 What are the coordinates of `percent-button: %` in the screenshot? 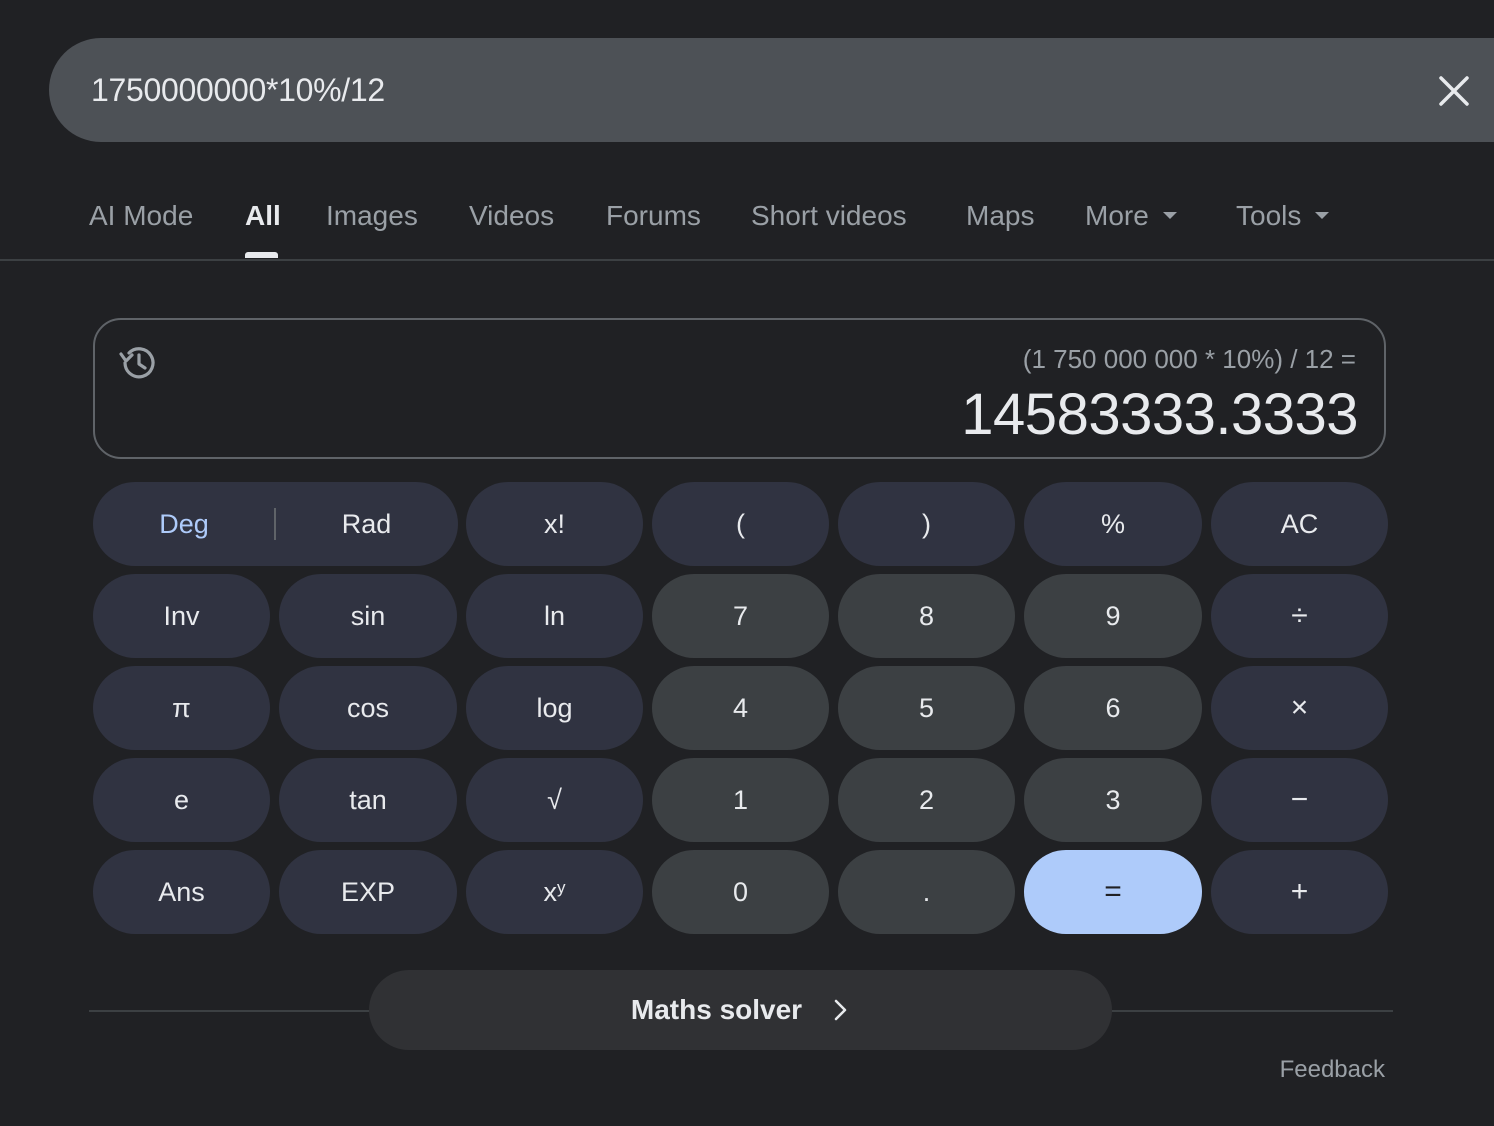 It's located at (1113, 524).